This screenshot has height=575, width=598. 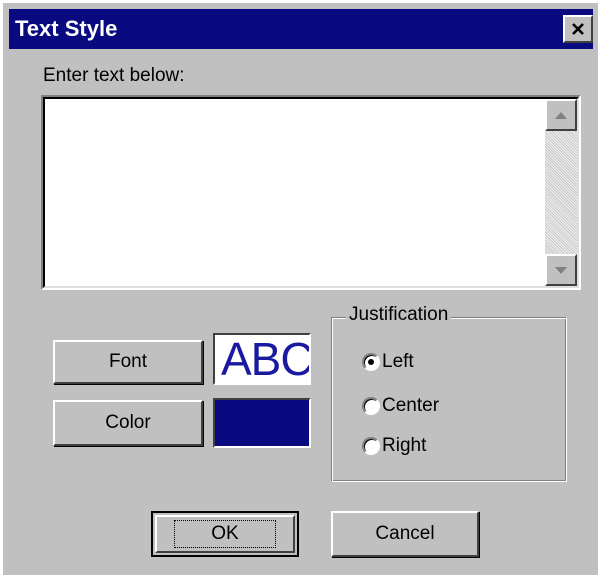 I want to click on radio-right-indicator, so click(x=371, y=446).